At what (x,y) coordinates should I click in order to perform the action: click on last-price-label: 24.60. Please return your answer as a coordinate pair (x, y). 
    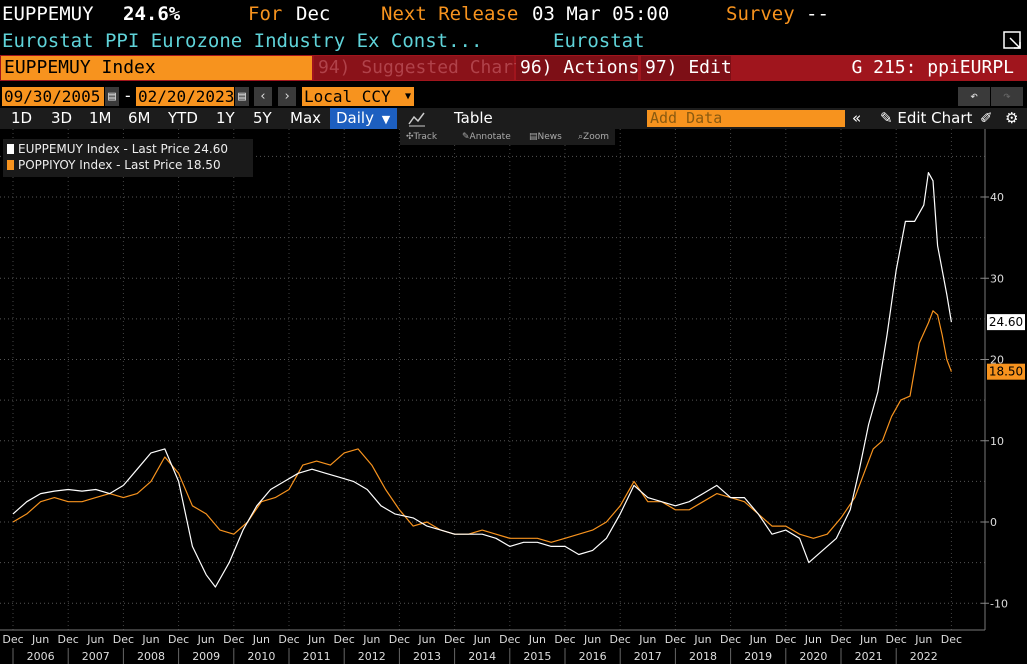
    Looking at the image, I should click on (1006, 322).